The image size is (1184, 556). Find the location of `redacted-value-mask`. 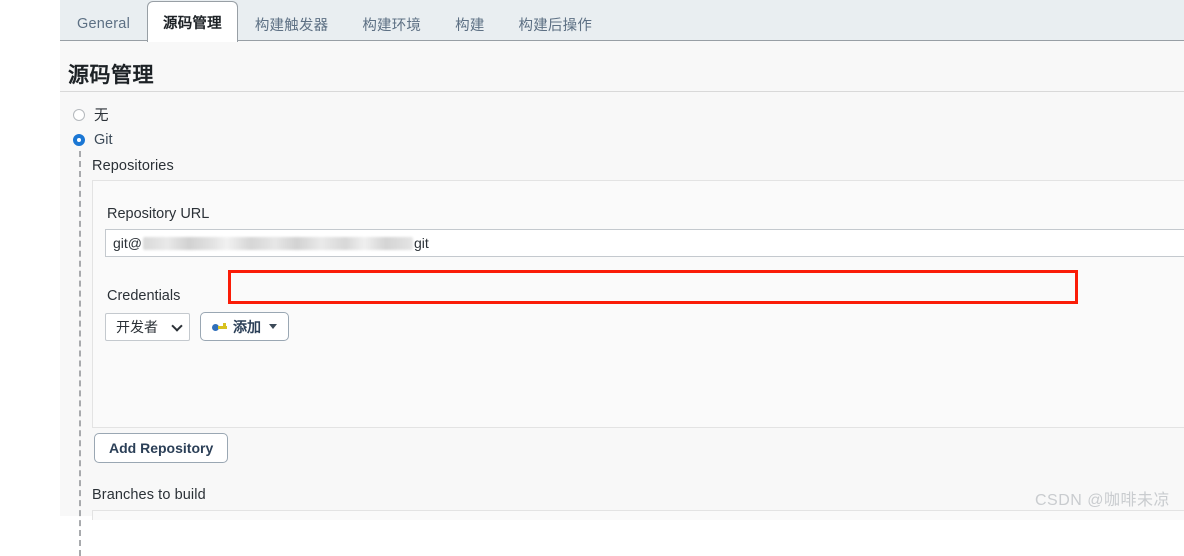

redacted-value-mask is located at coordinates (278, 243).